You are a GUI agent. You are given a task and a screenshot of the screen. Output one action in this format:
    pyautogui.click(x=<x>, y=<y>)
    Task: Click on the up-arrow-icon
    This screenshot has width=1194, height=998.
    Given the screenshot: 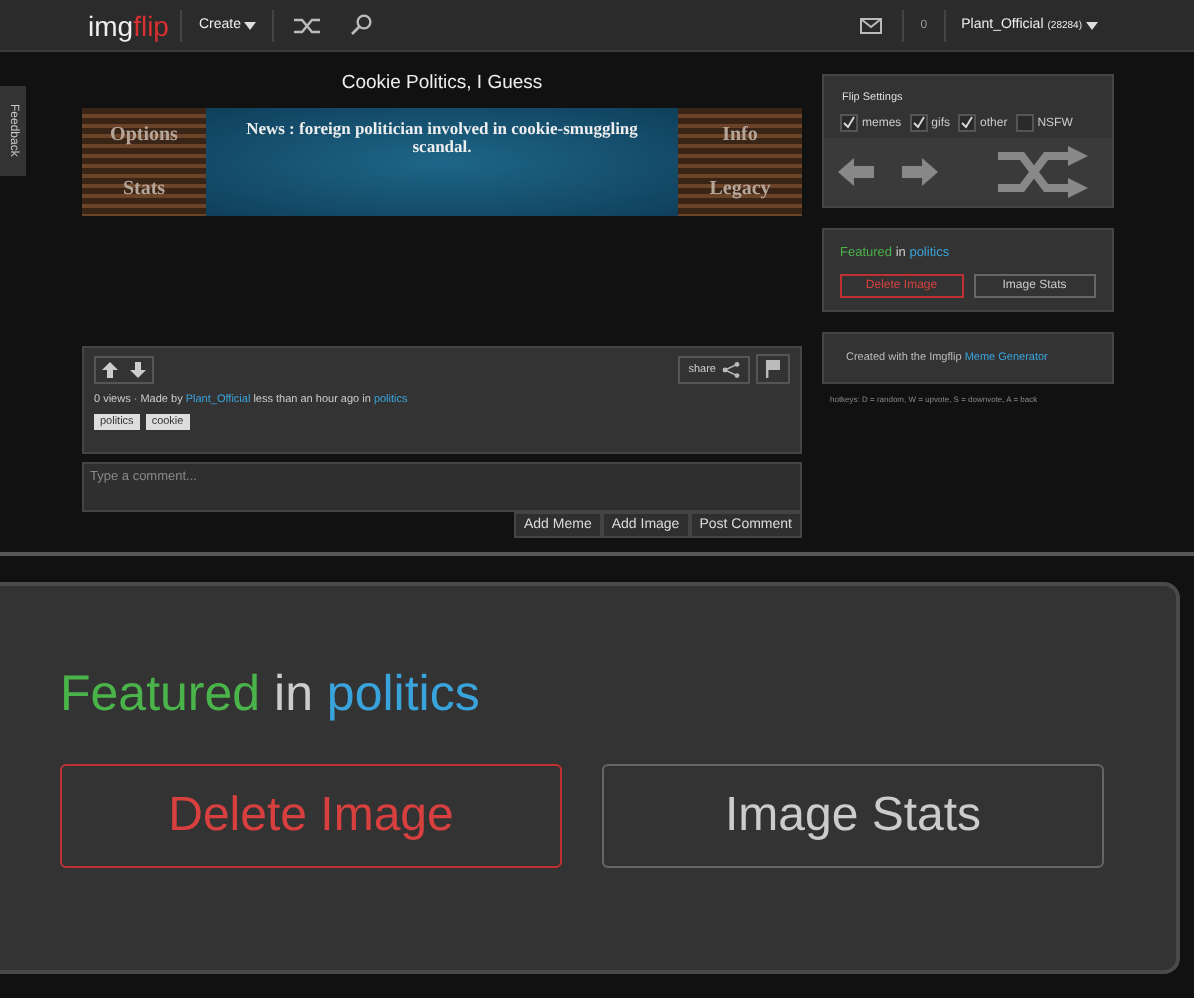 What is the action you would take?
    pyautogui.click(x=110, y=369)
    